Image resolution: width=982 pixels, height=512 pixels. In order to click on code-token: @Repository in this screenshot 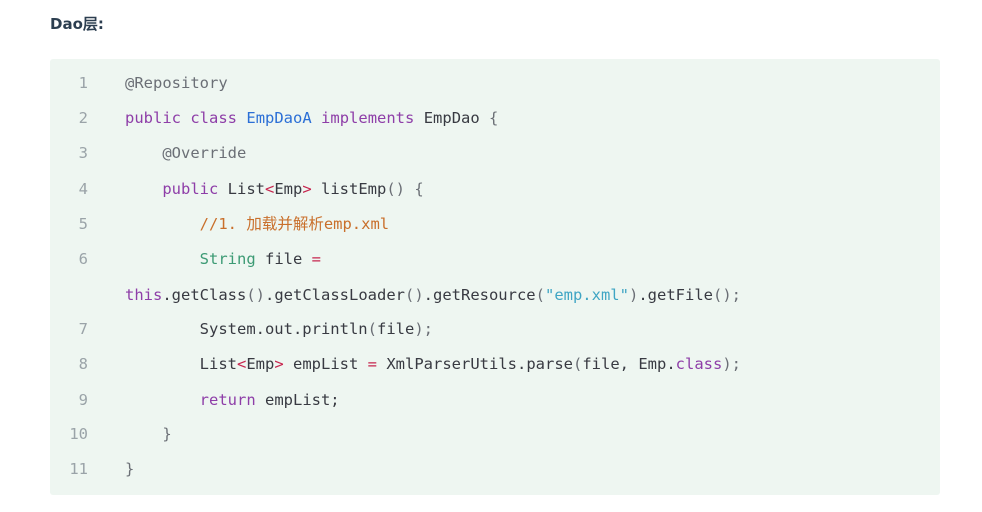, I will do `click(176, 83)`.